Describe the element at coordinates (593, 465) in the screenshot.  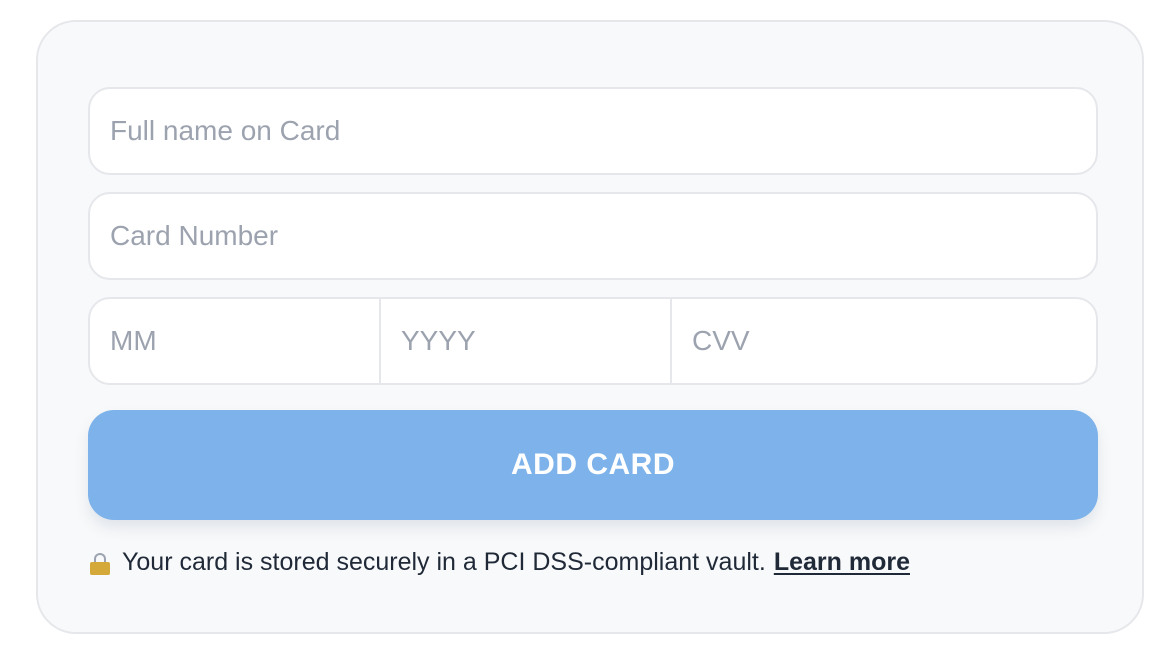
I see `add-card-button: ADD CARD` at that location.